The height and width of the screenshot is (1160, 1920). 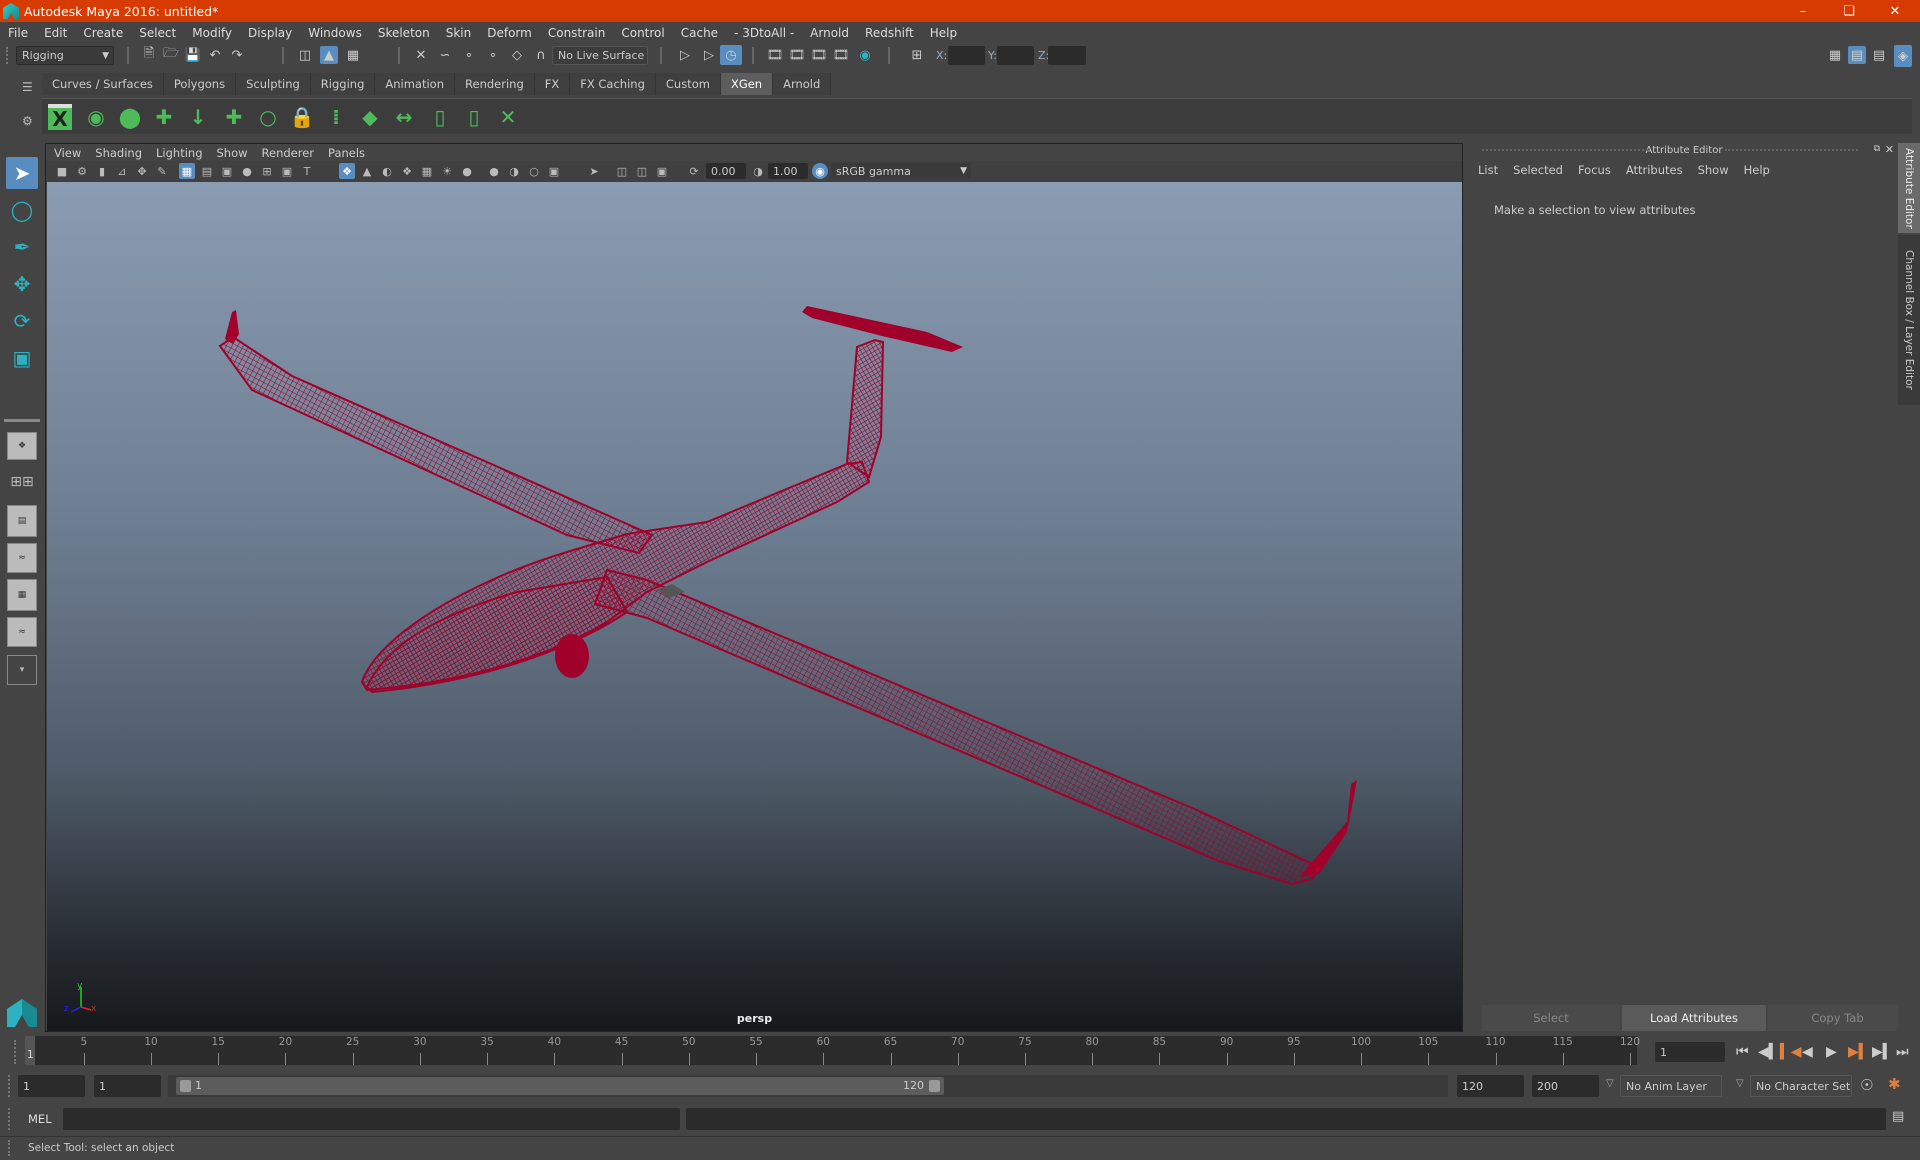 I want to click on flip-guides-icon: ↔, so click(x=404, y=117).